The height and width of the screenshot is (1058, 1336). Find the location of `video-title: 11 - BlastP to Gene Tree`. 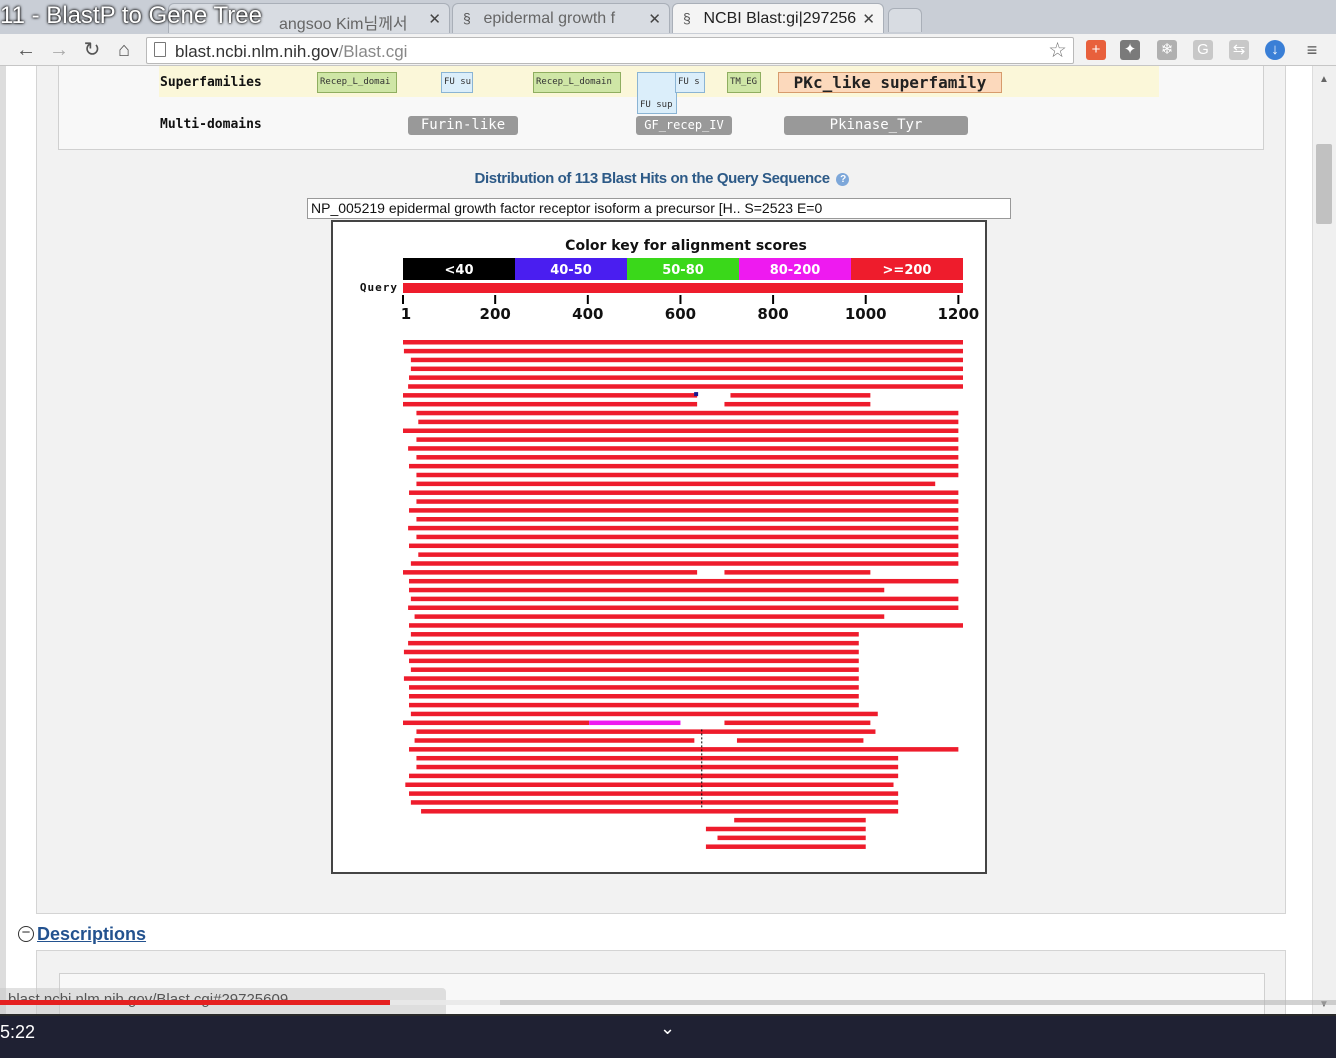

video-title: 11 - BlastP to Gene Tree is located at coordinates (131, 15).